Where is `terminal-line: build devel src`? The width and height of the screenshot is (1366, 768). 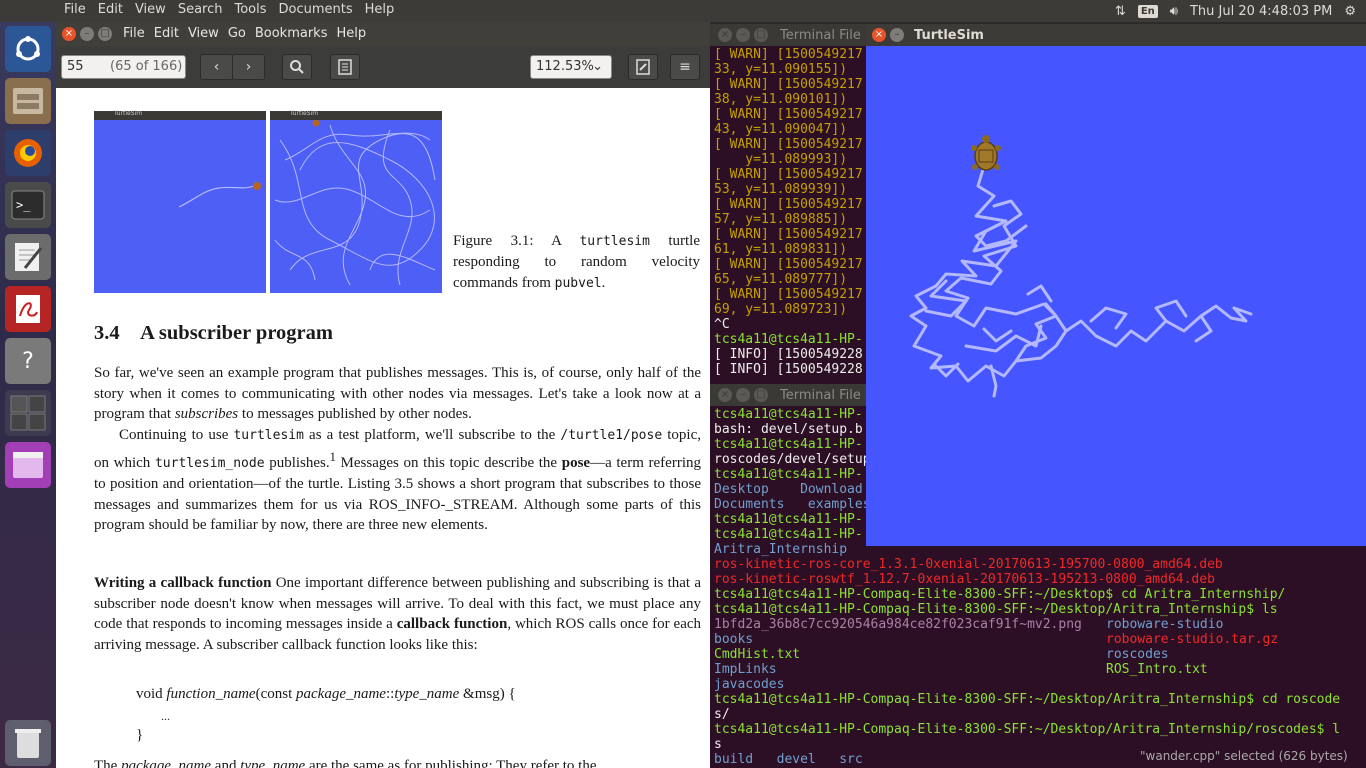 terminal-line: build devel src is located at coordinates (788, 759).